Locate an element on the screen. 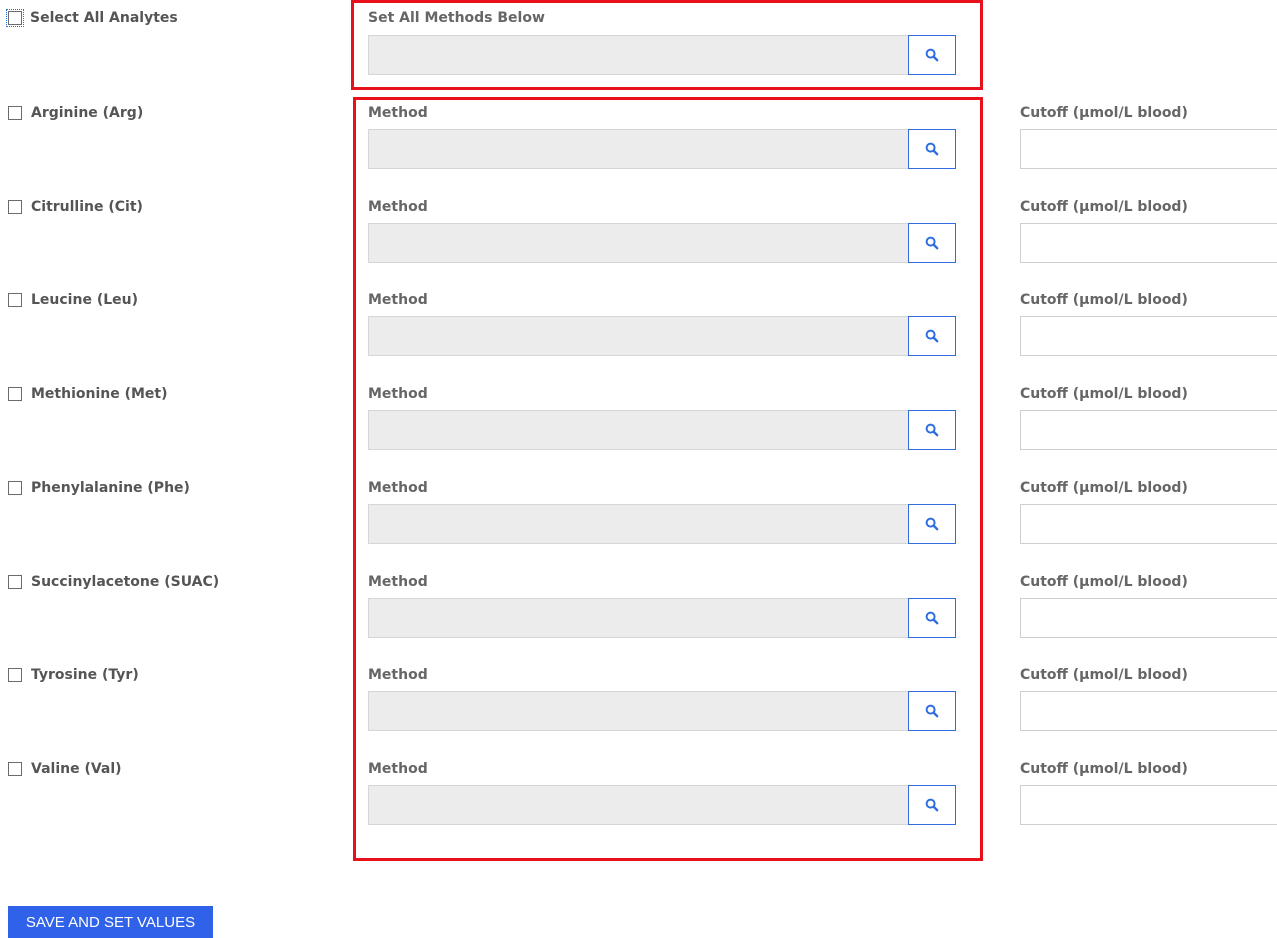 Image resolution: width=1277 pixels, height=938 pixels. set-all-method-search-button is located at coordinates (932, 55).